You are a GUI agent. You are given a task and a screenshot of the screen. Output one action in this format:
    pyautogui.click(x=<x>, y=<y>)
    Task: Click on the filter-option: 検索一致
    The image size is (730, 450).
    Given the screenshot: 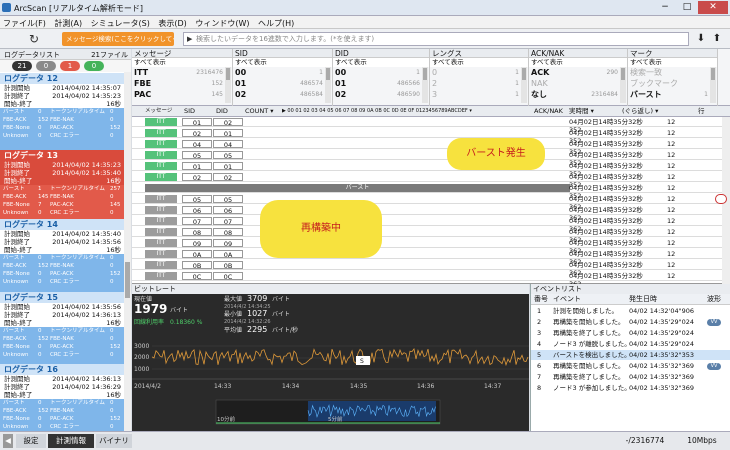 What is the action you would take?
    pyautogui.click(x=672, y=72)
    